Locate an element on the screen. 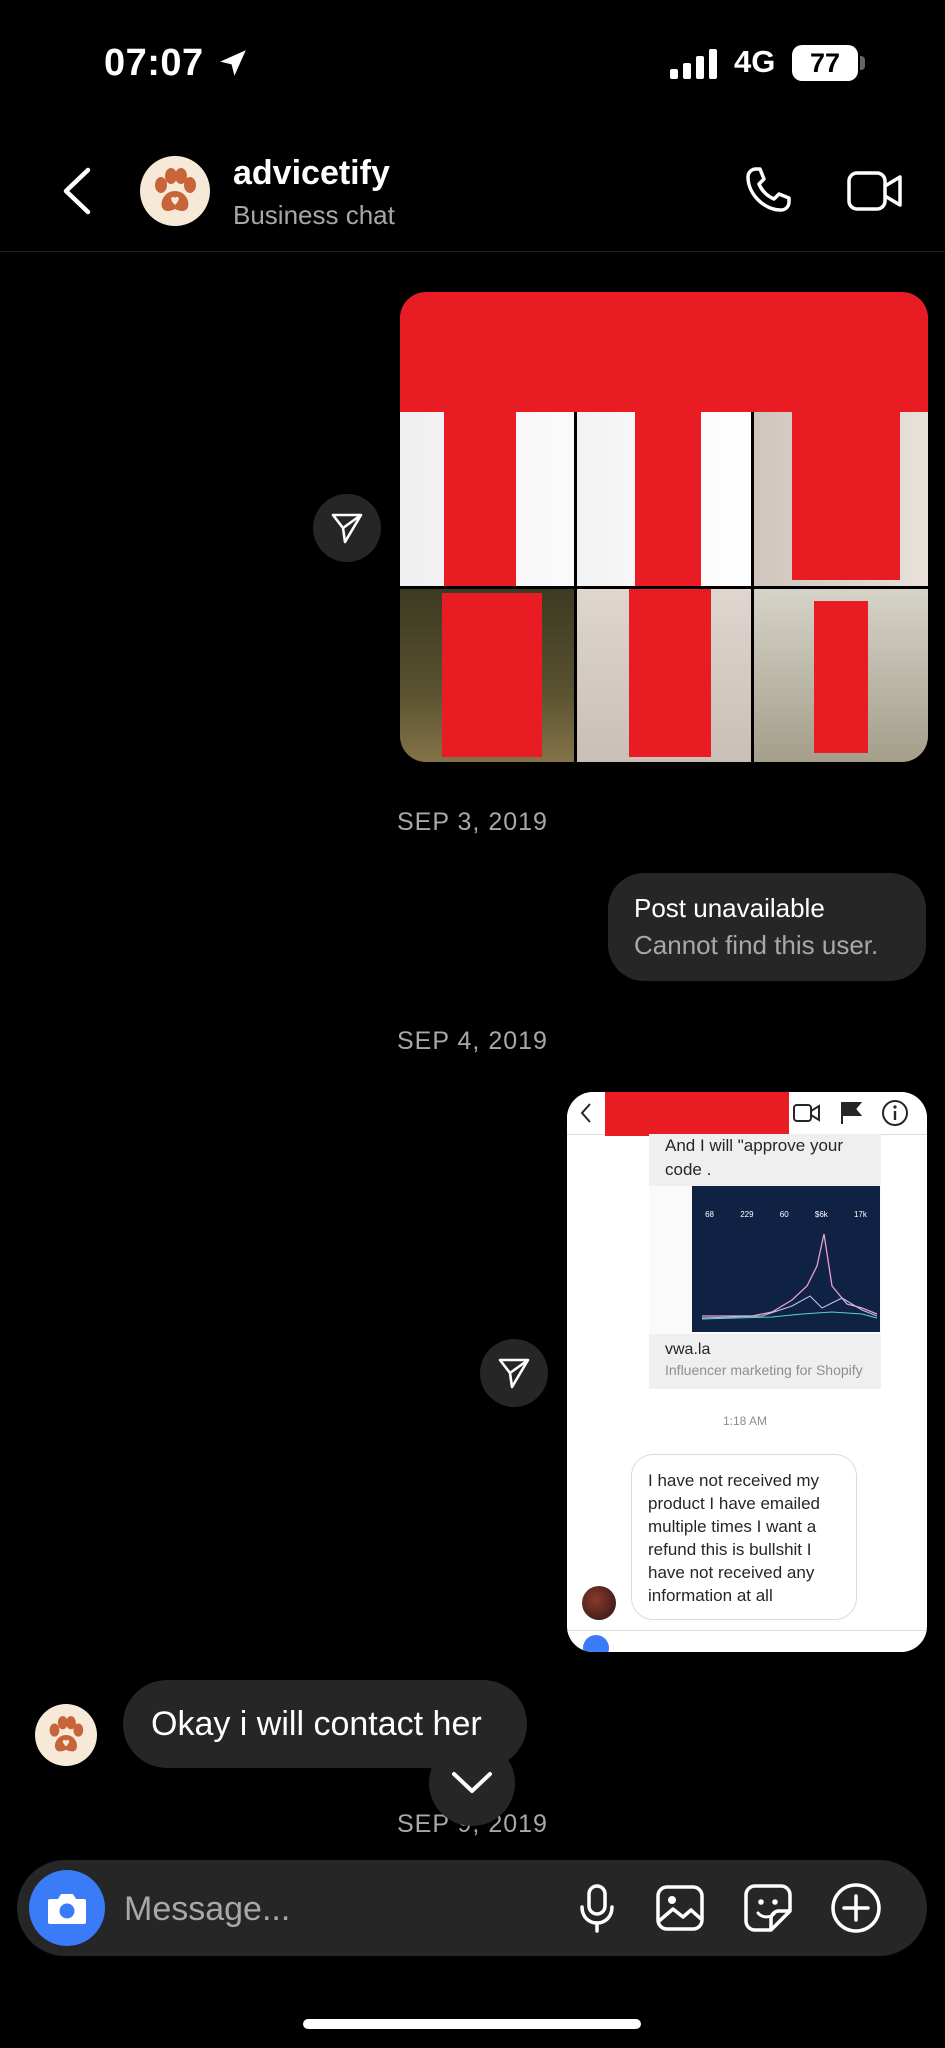 The height and width of the screenshot is (2048, 945). post-unavailable-bubble: Post unavailable Cannot find this user. is located at coordinates (767, 927).